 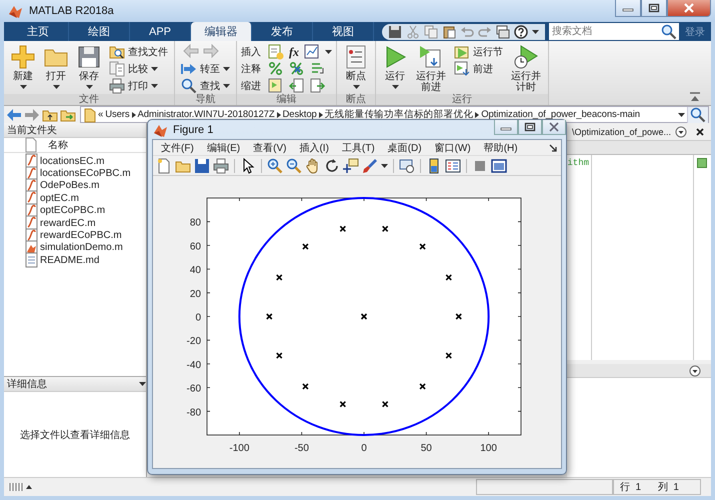 What do you see at coordinates (134, 115) in the screenshot?
I see `separator-arrow-icon` at bounding box center [134, 115].